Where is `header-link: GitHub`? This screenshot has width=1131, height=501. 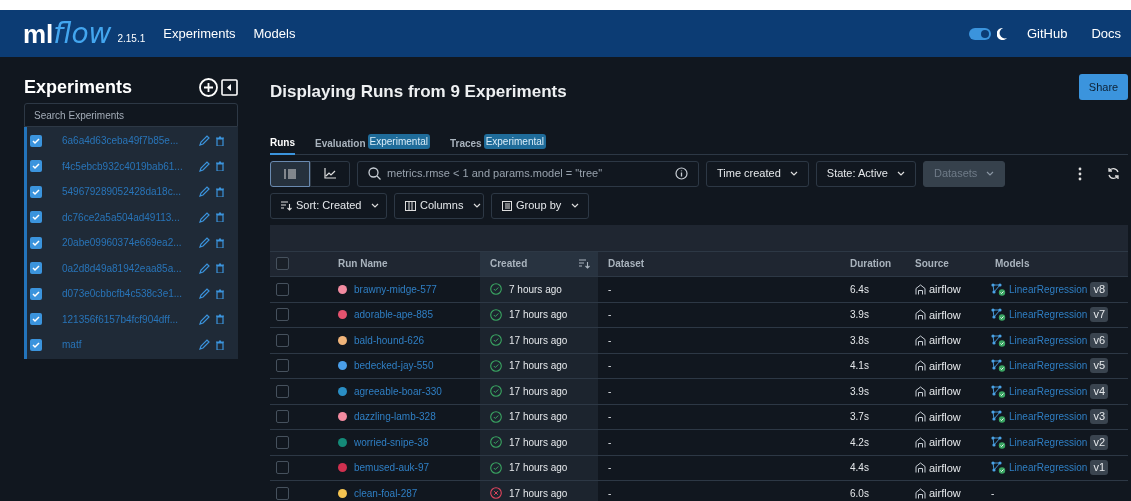 header-link: GitHub is located at coordinates (1047, 33).